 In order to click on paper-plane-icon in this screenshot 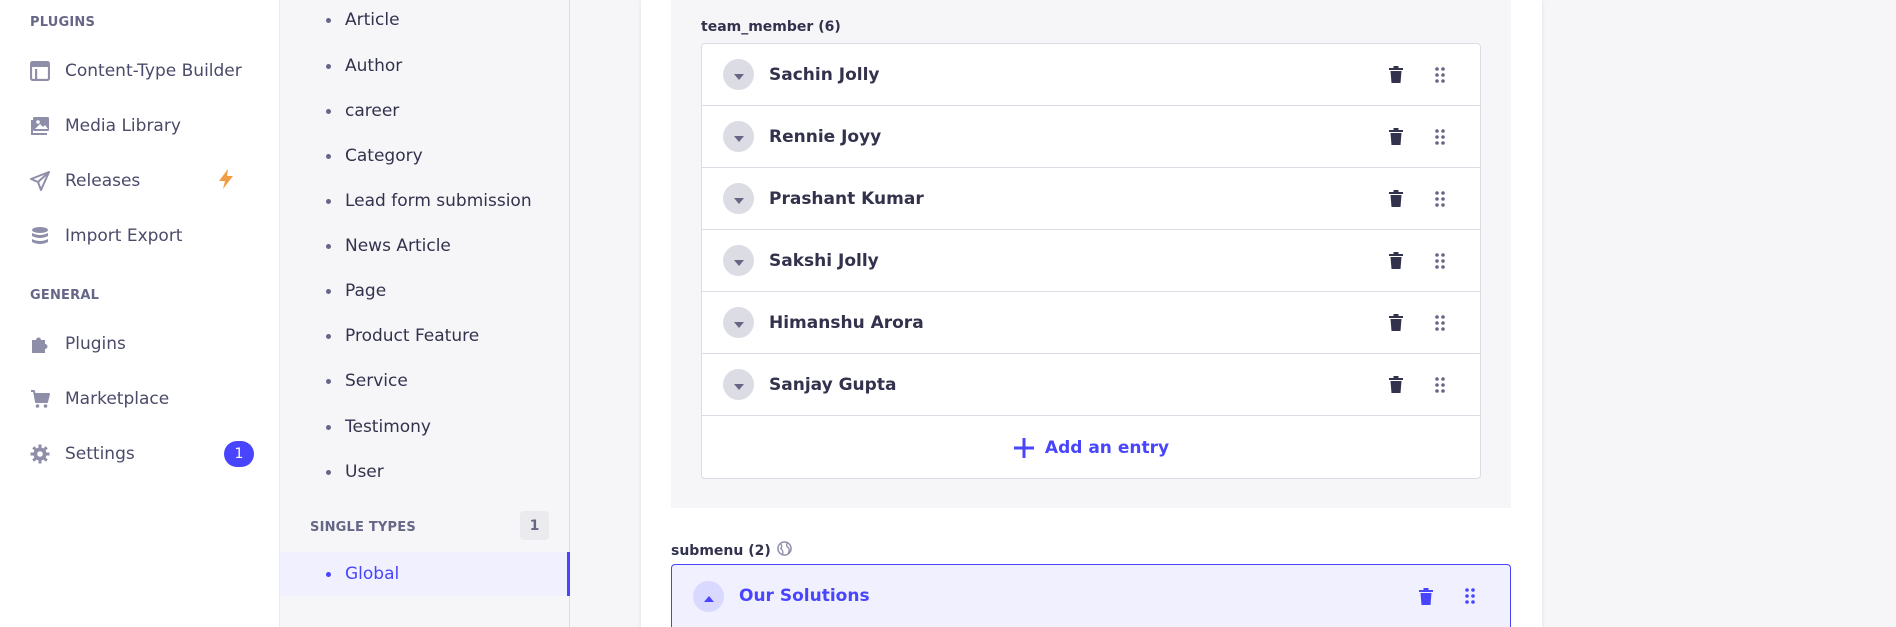, I will do `click(40, 181)`.